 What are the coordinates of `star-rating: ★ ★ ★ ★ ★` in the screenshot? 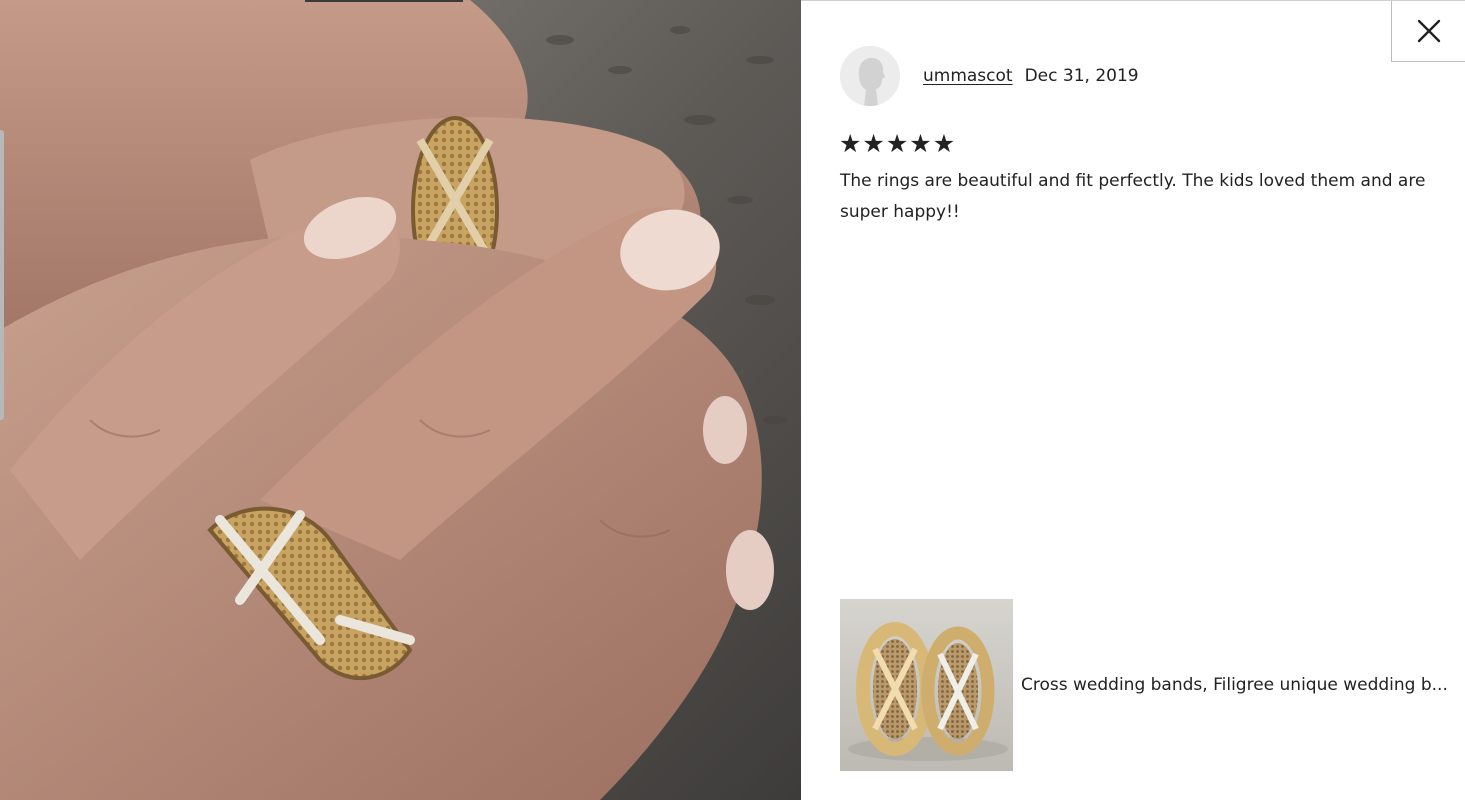 It's located at (897, 144).